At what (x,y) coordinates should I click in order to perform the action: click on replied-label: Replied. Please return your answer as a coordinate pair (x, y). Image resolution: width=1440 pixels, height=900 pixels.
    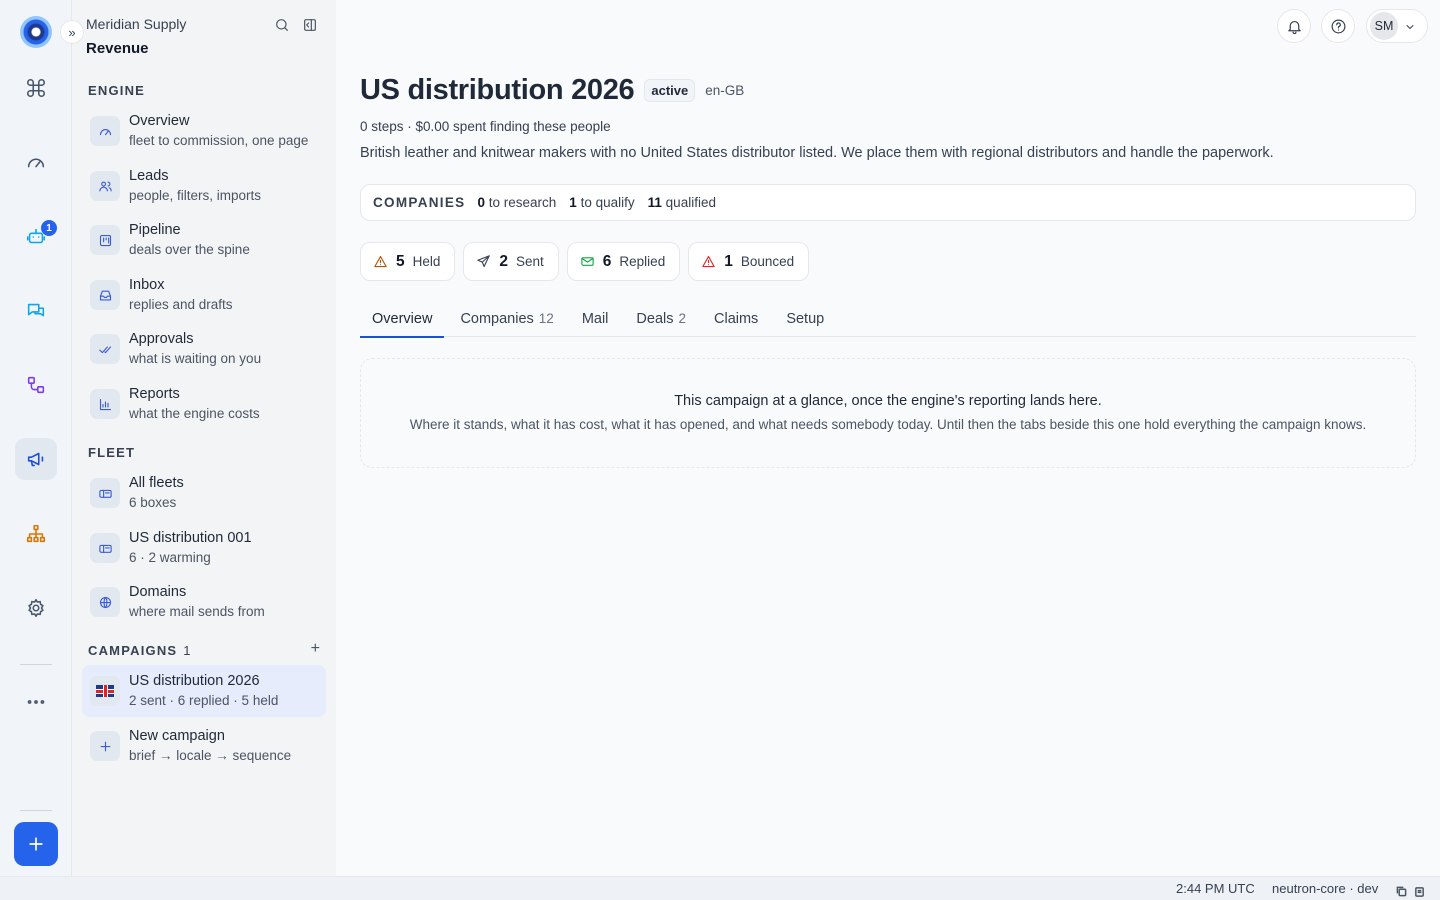
    Looking at the image, I should click on (642, 261).